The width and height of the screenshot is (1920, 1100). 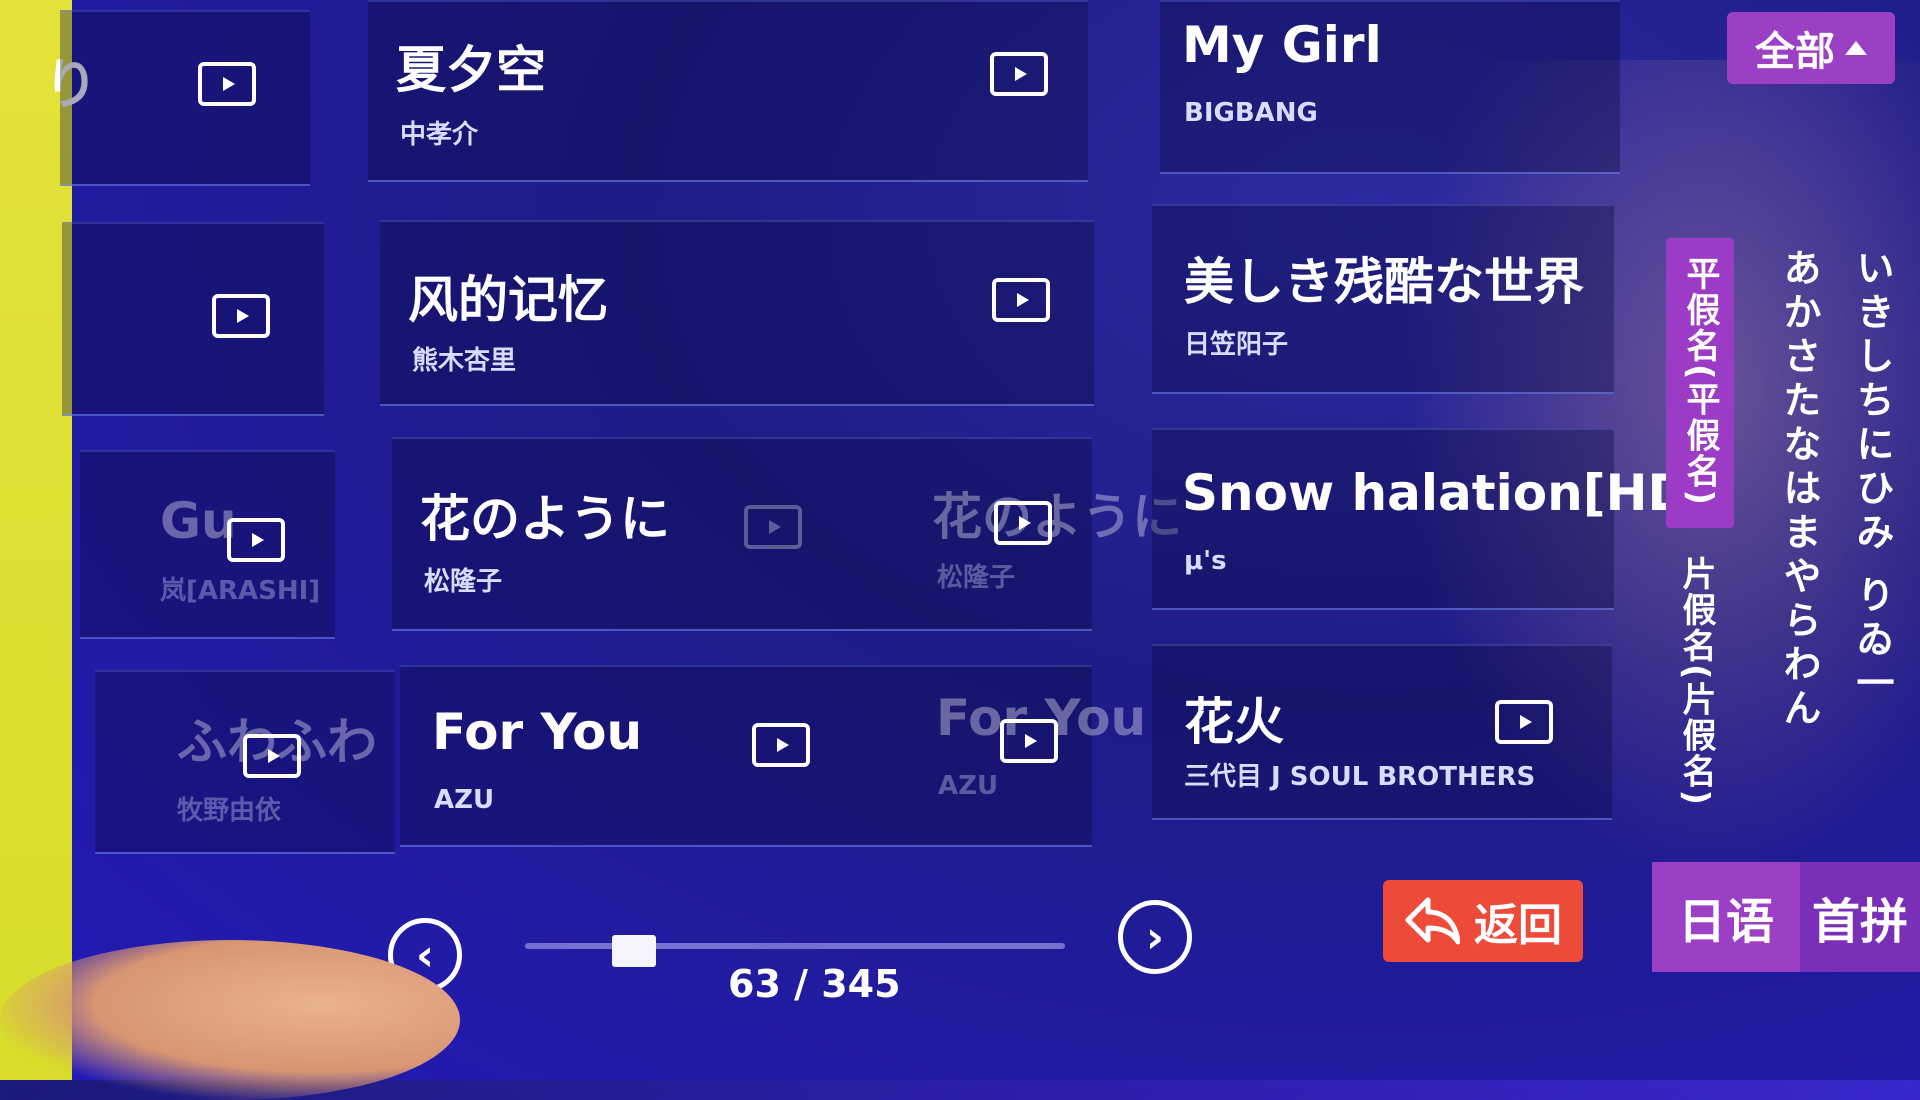 I want to click on filter-all-button: 全部, so click(x=1811, y=48).